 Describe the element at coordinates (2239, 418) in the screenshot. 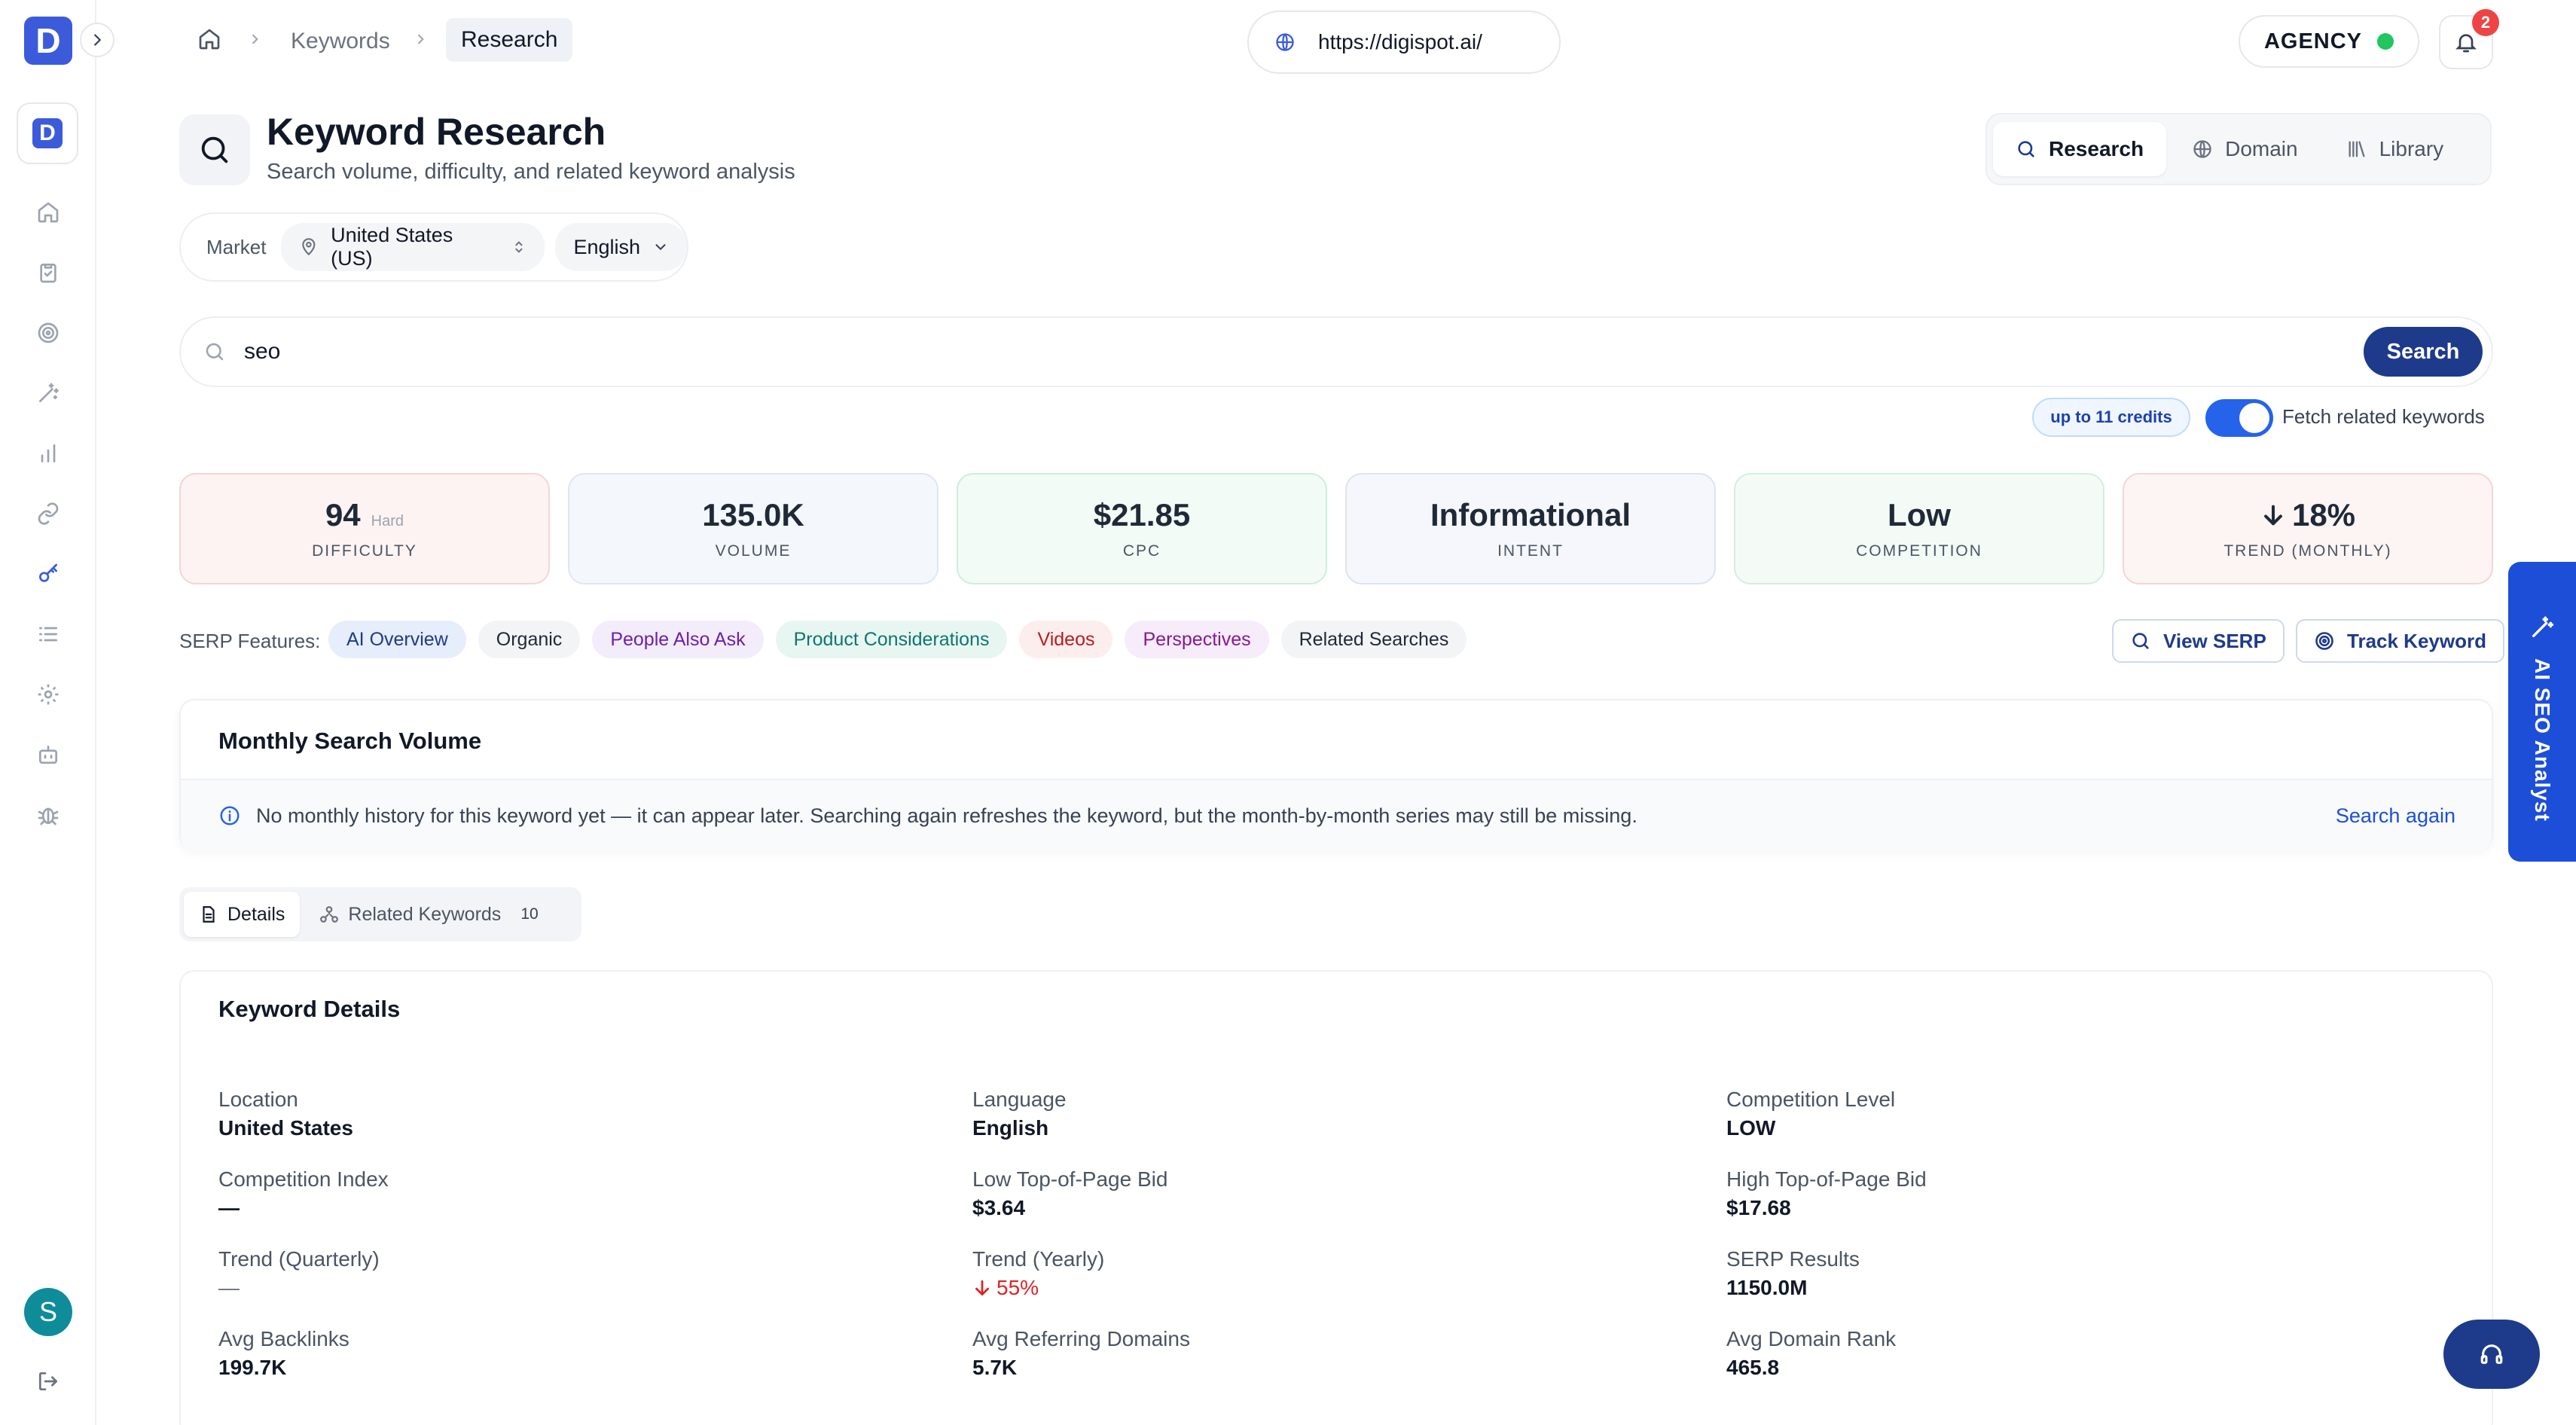

I see `fetch-related-toggle` at that location.